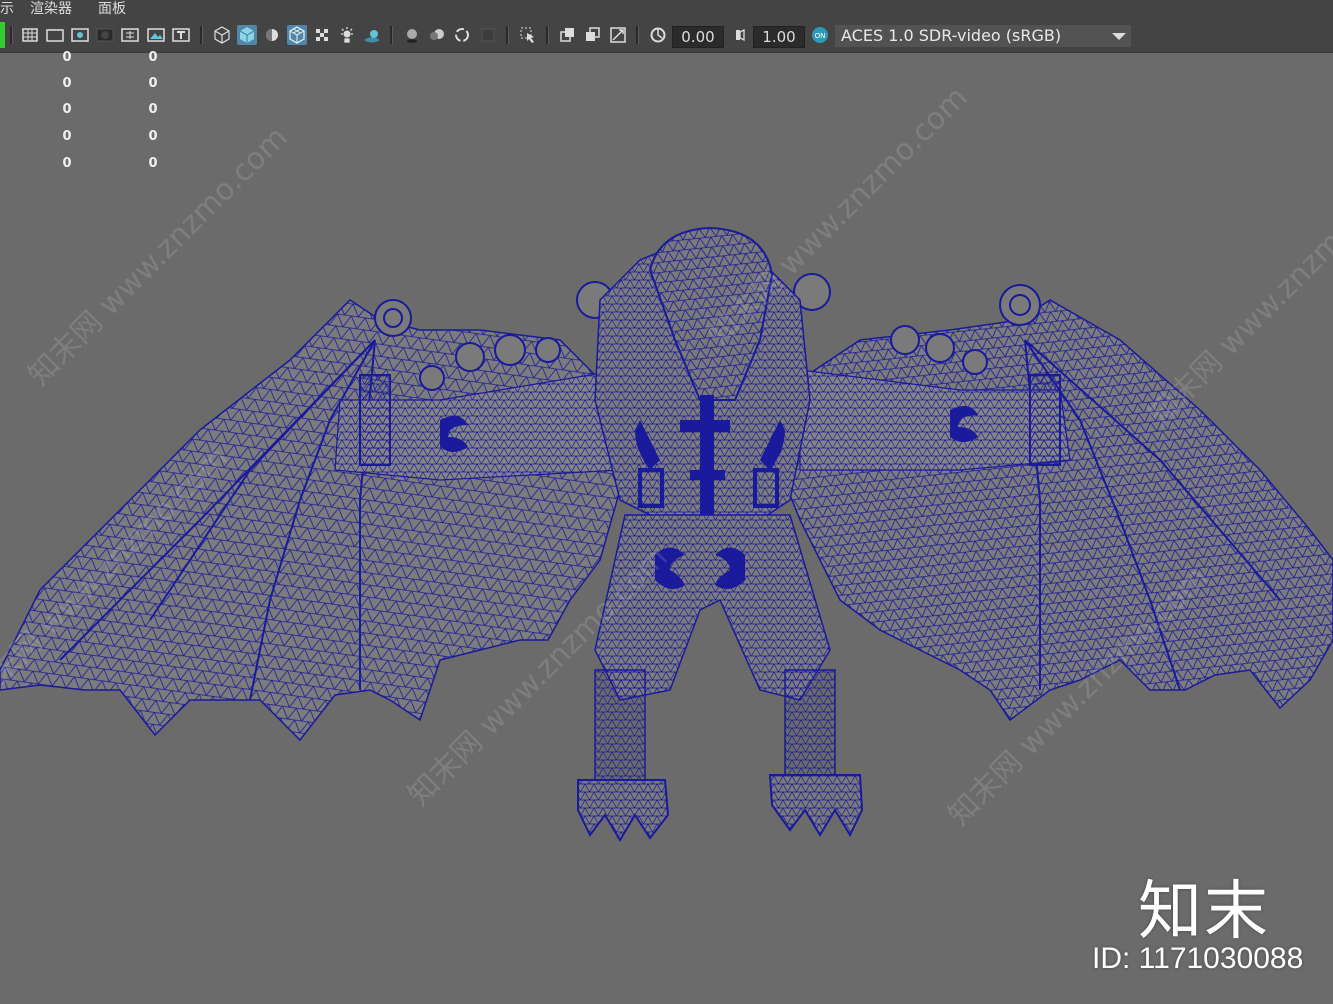 This screenshot has width=1333, height=1004. Describe the element at coordinates (462, 35) in the screenshot. I see `antialias-icon` at that location.